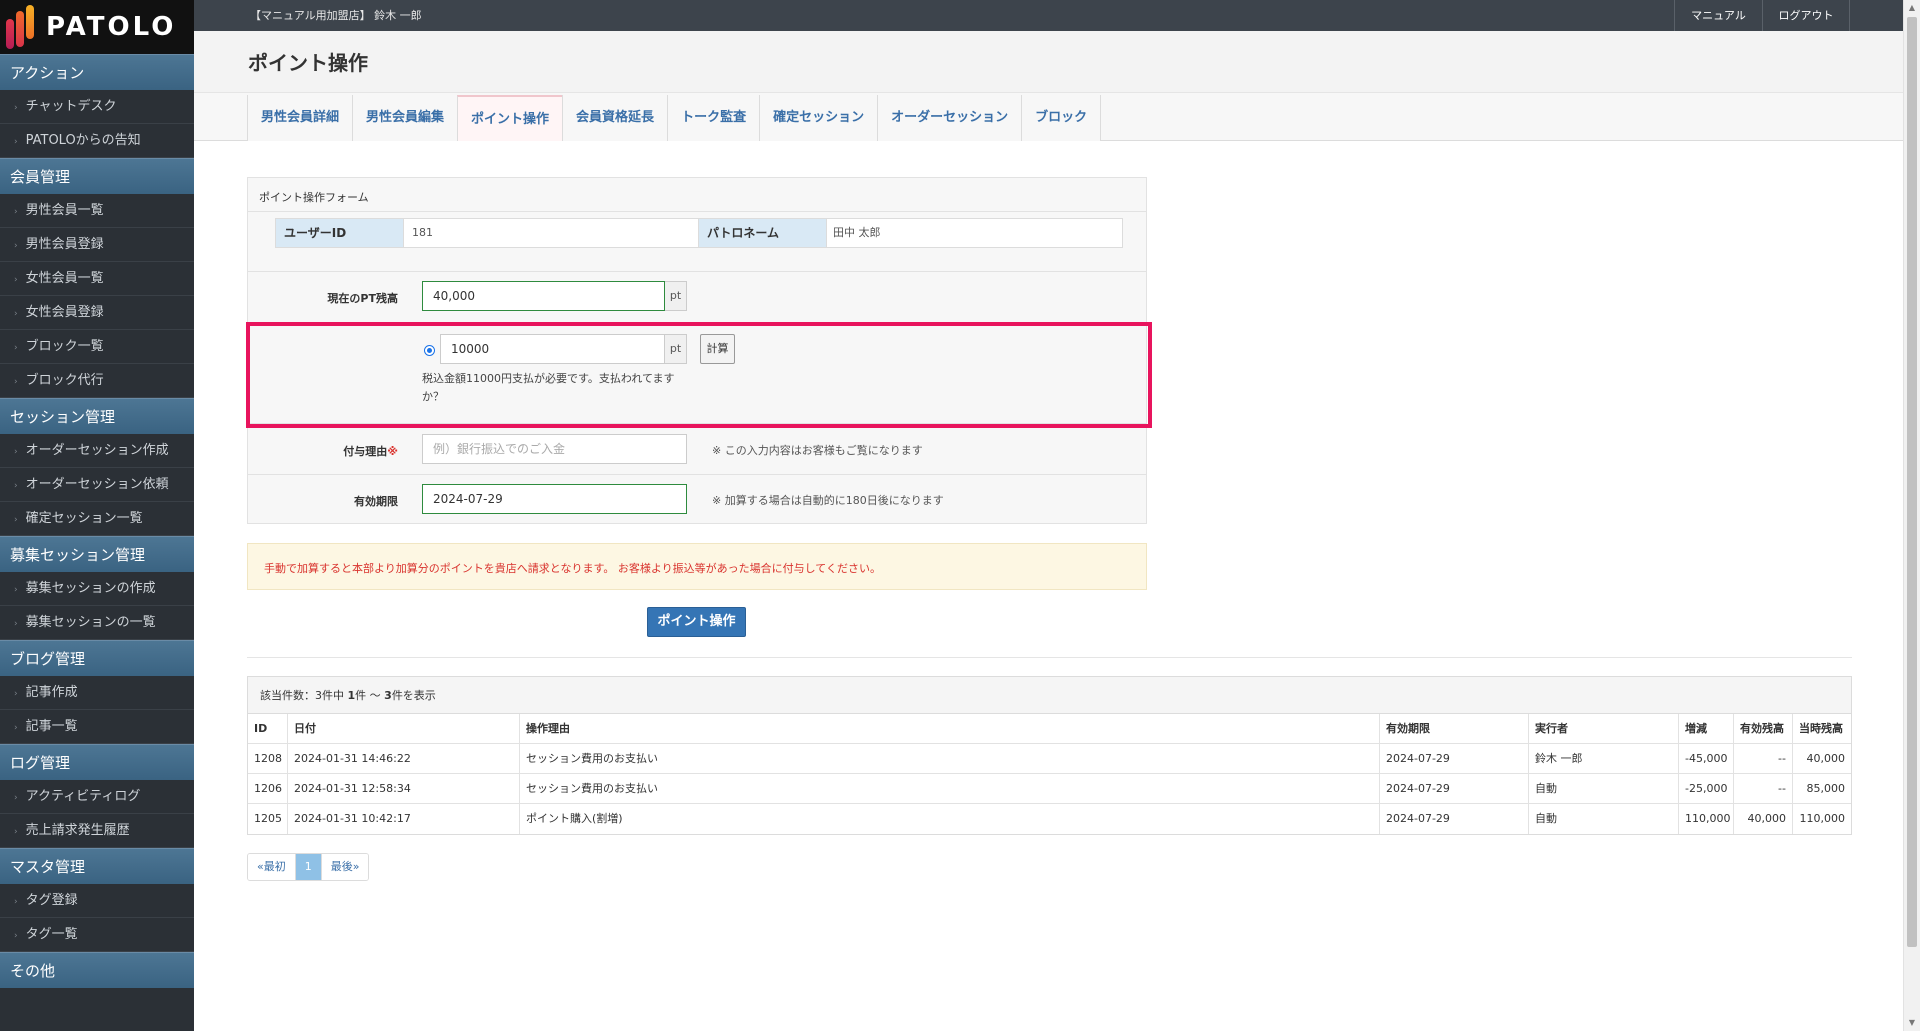 The width and height of the screenshot is (1920, 1031). What do you see at coordinates (97, 519) in the screenshot?
I see `nav-item-confirmed-sessions: › 確定セッション一覧` at bounding box center [97, 519].